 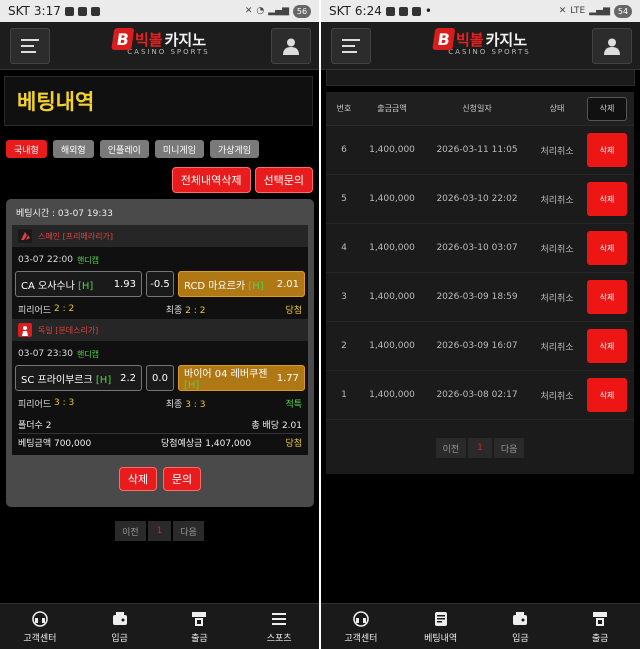 I want to click on row-number: 3, so click(x=344, y=297).